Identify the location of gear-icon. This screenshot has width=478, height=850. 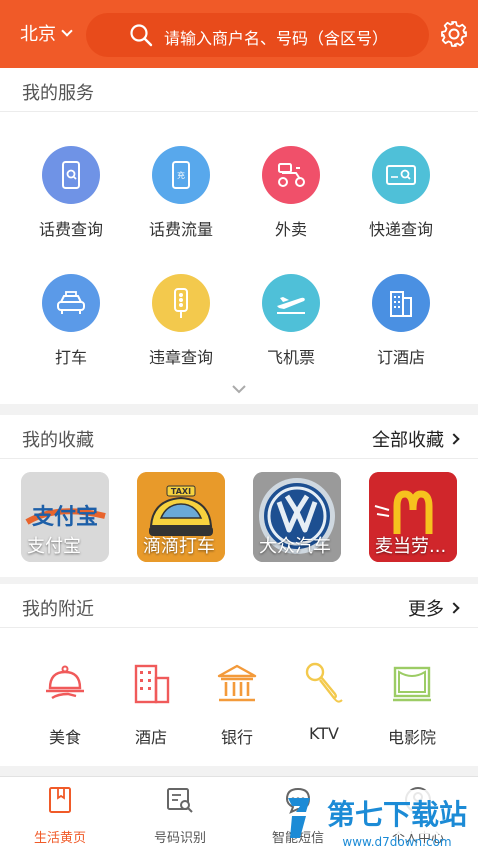
(454, 34).